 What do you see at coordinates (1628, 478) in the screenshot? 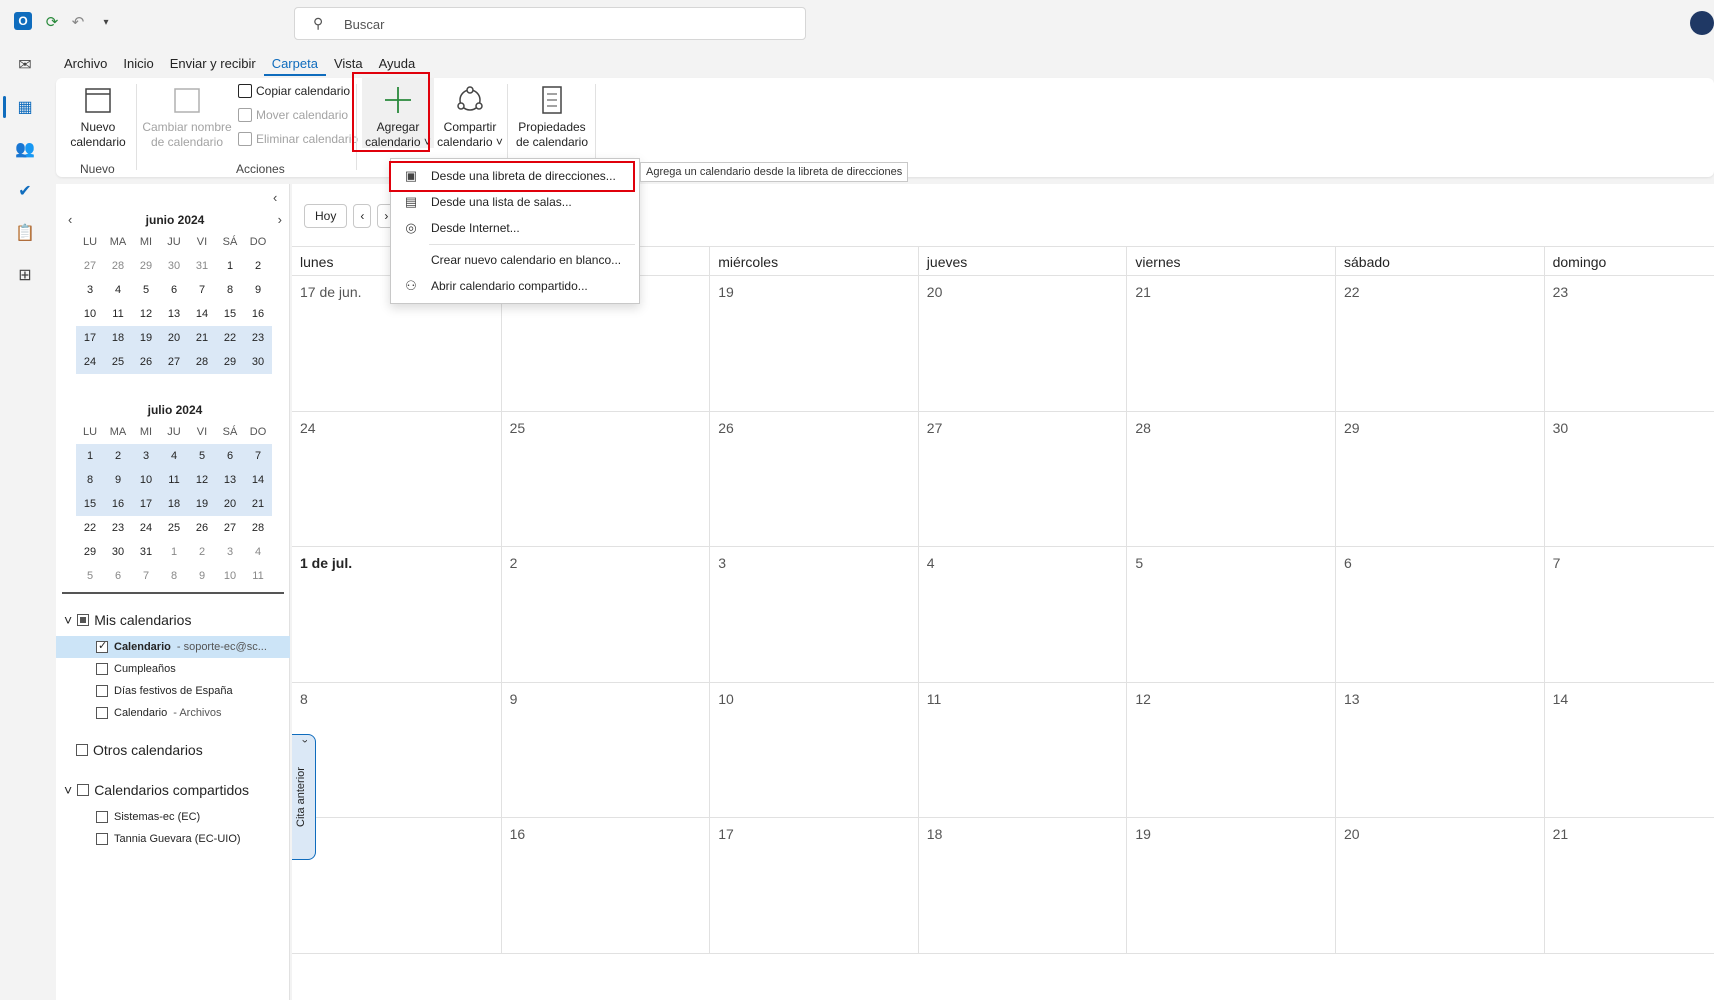
I see `day-cell: 30` at bounding box center [1628, 478].